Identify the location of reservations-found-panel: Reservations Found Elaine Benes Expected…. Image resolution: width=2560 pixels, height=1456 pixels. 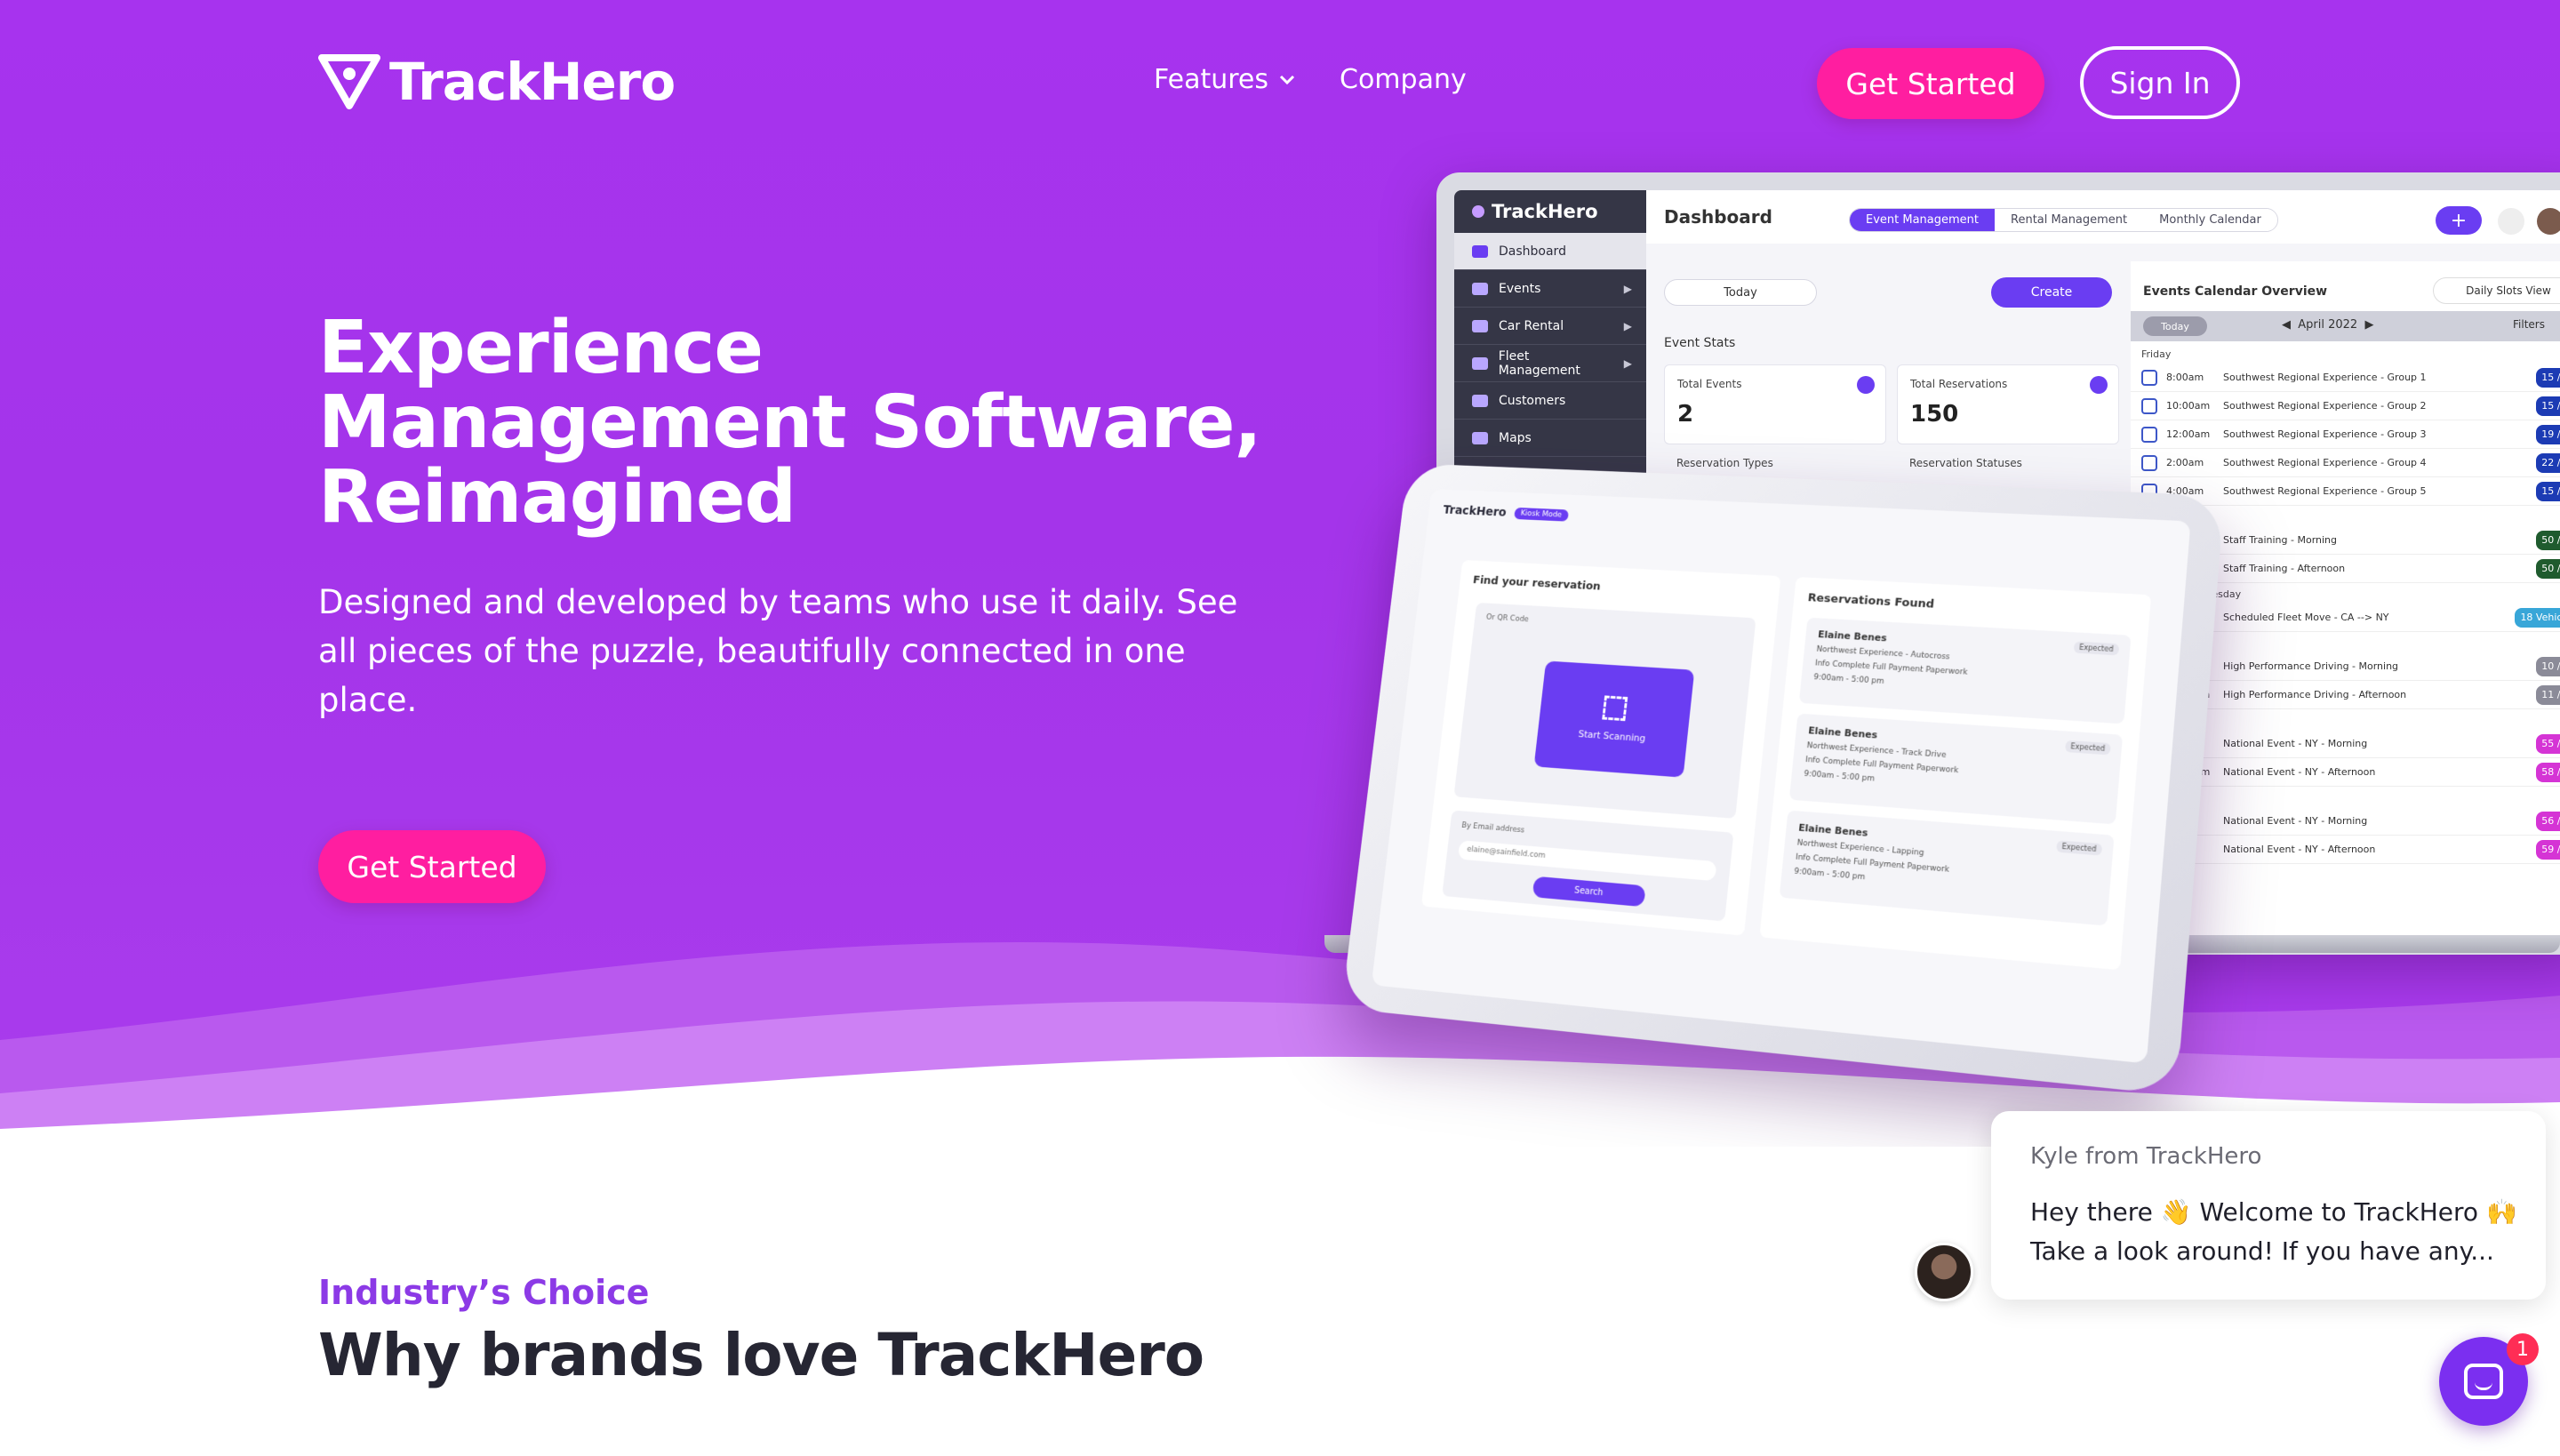
(1955, 773).